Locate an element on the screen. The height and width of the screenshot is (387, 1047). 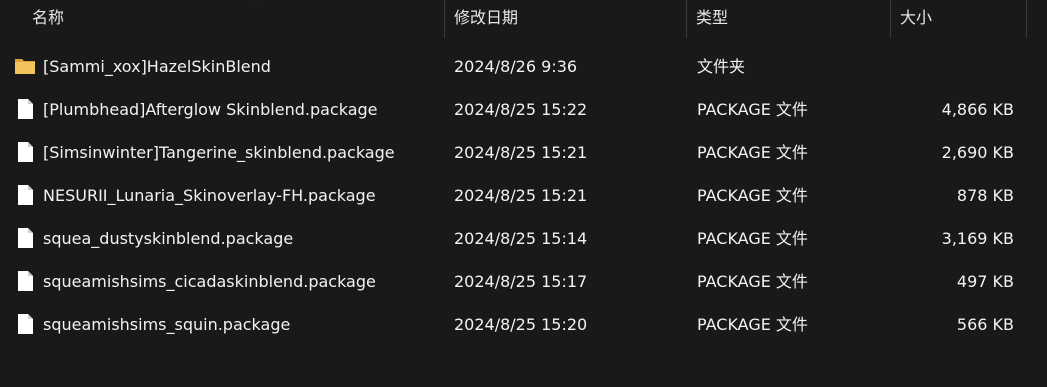
file-size is located at coordinates (947, 66).